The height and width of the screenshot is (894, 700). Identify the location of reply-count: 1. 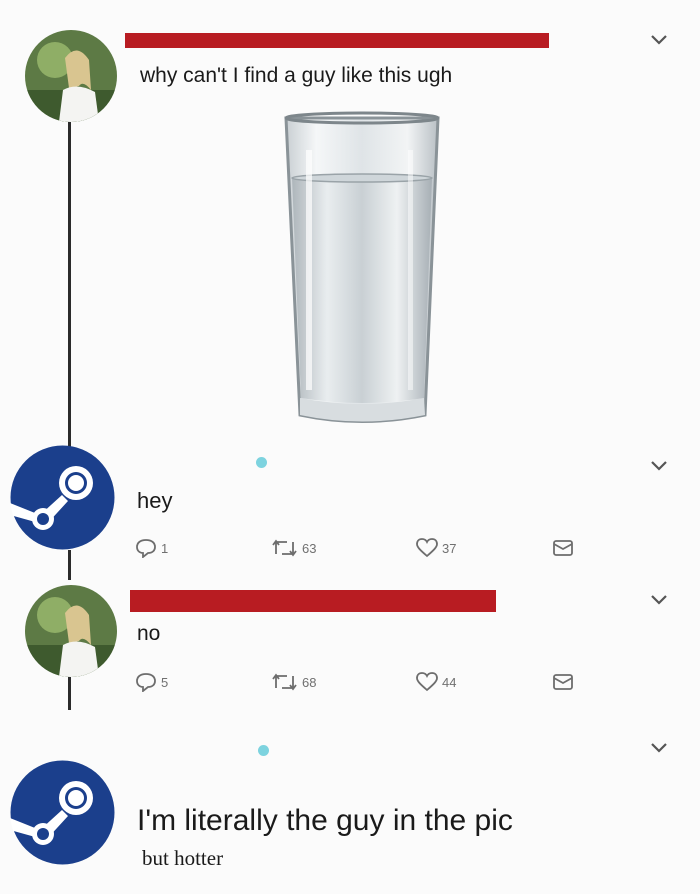
(165, 548).